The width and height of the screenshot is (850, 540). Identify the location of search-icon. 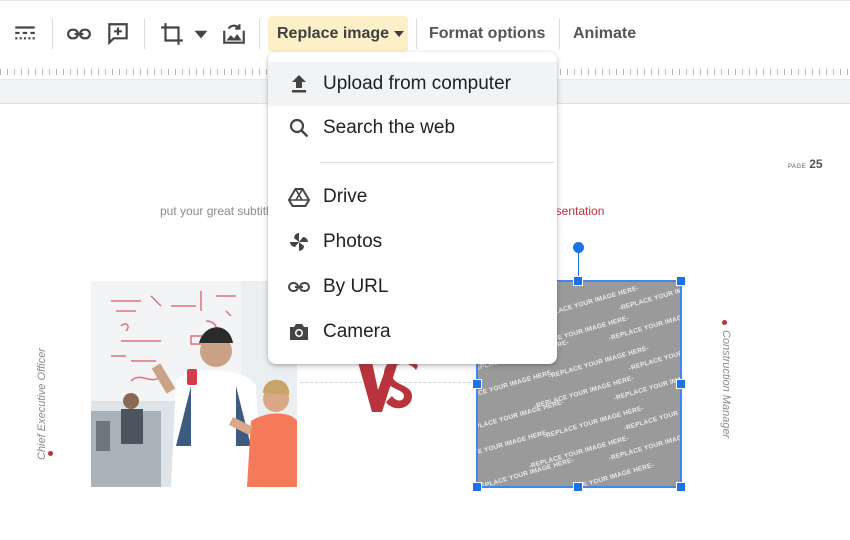
(299, 128).